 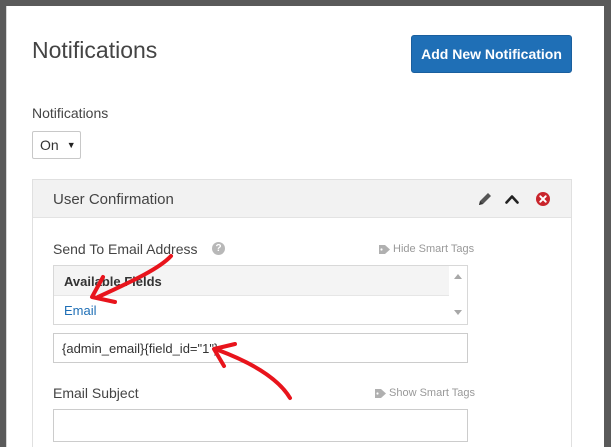 I want to click on hide-smart-tags-link: Hide Smart Tags, so click(x=426, y=249).